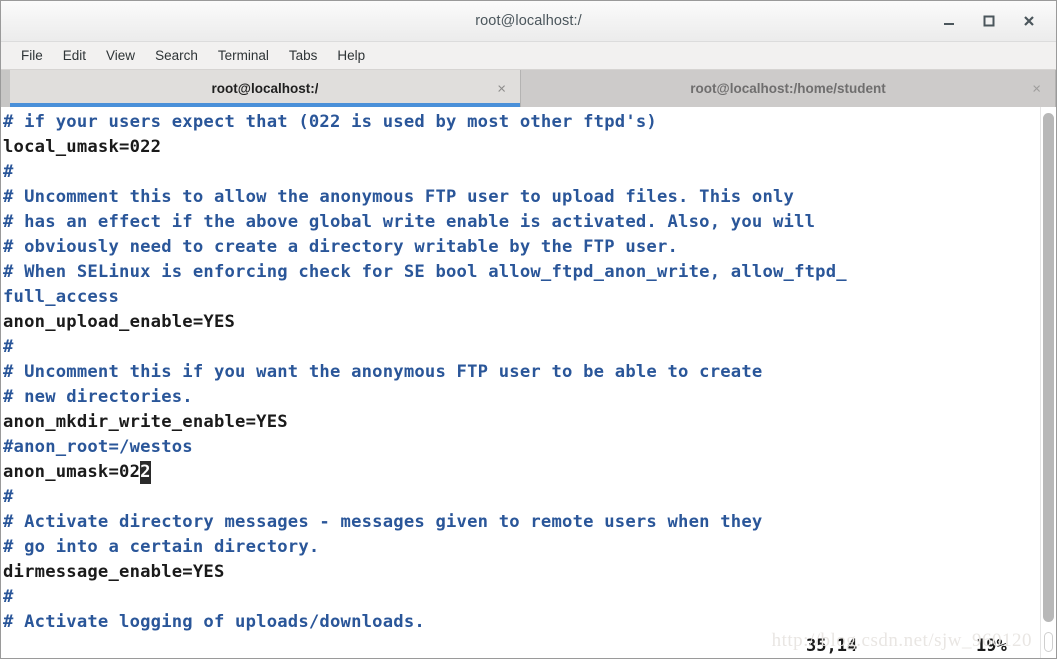 The width and height of the screenshot is (1057, 659). Describe the element at coordinates (98, 397) in the screenshot. I see `terminal-line: # new directories.` at that location.